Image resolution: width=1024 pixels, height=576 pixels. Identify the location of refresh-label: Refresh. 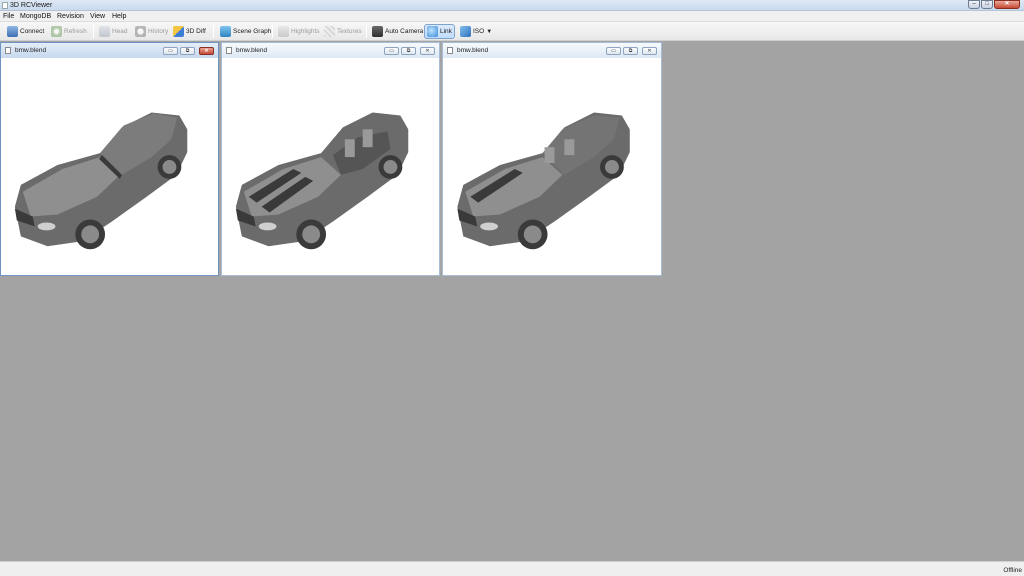
(75, 31).